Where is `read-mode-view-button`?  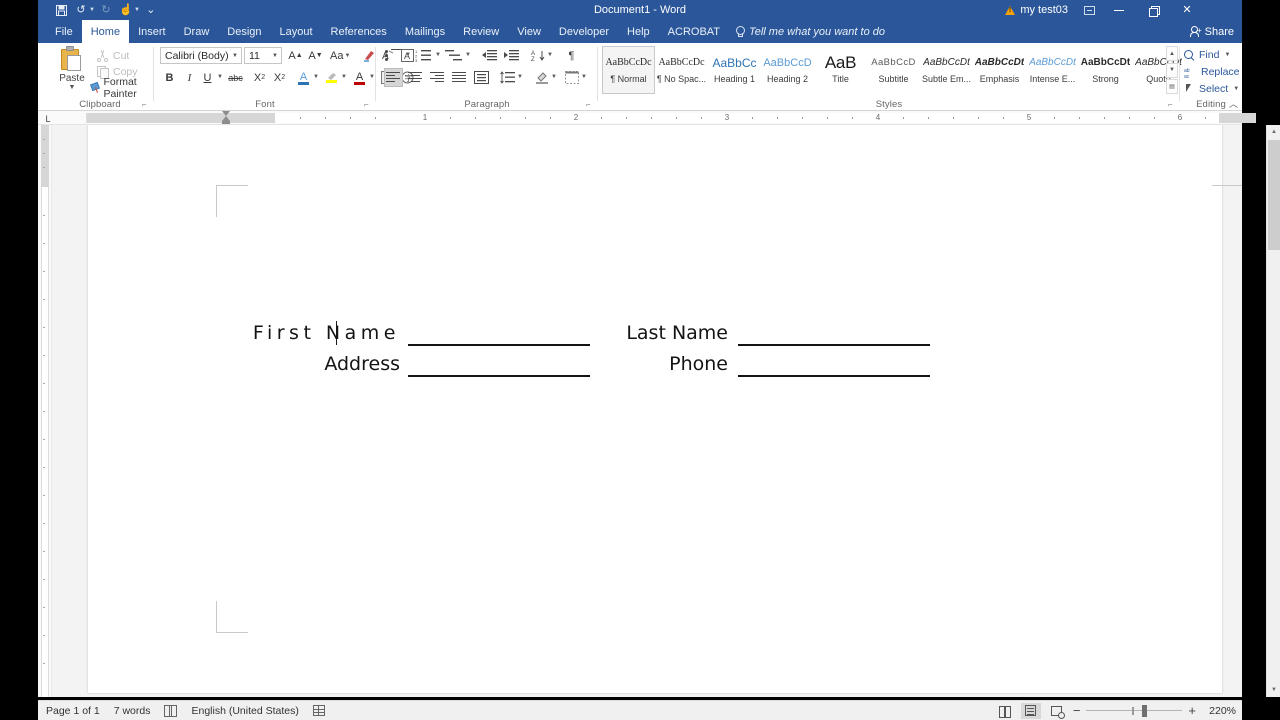 read-mode-view-button is located at coordinates (1005, 711).